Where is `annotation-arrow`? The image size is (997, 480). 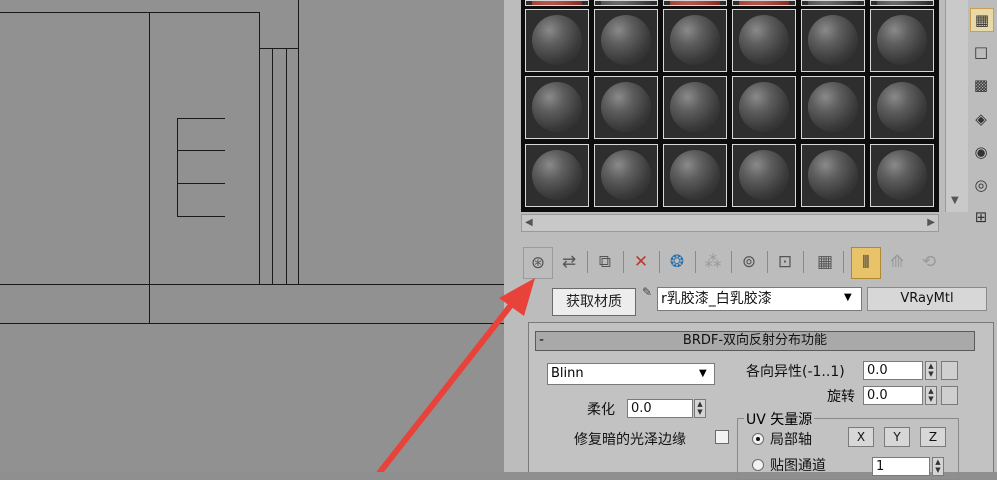 annotation-arrow is located at coordinates (456, 375).